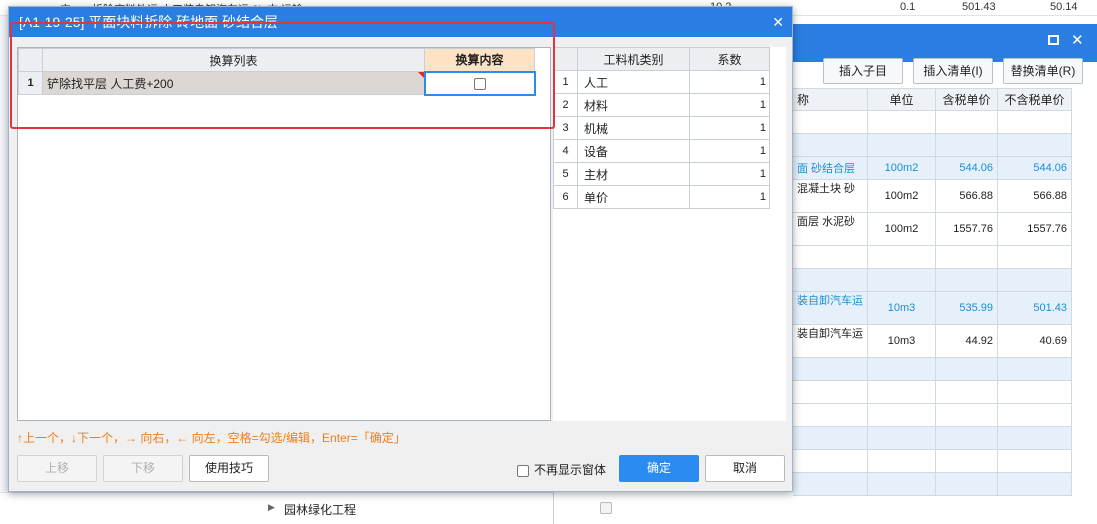 This screenshot has width=1097, height=524. I want to click on top-row-v3: 501.43, so click(979, 7).